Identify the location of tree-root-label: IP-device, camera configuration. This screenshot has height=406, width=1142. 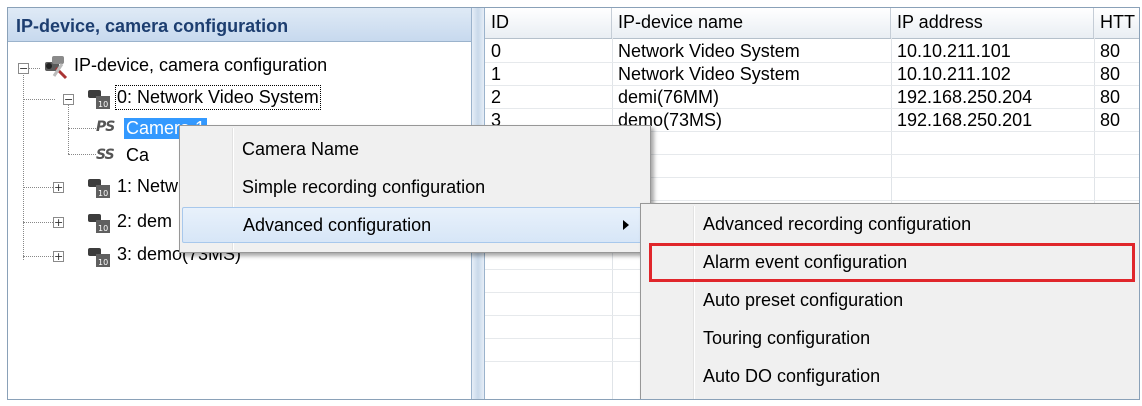
(200, 65).